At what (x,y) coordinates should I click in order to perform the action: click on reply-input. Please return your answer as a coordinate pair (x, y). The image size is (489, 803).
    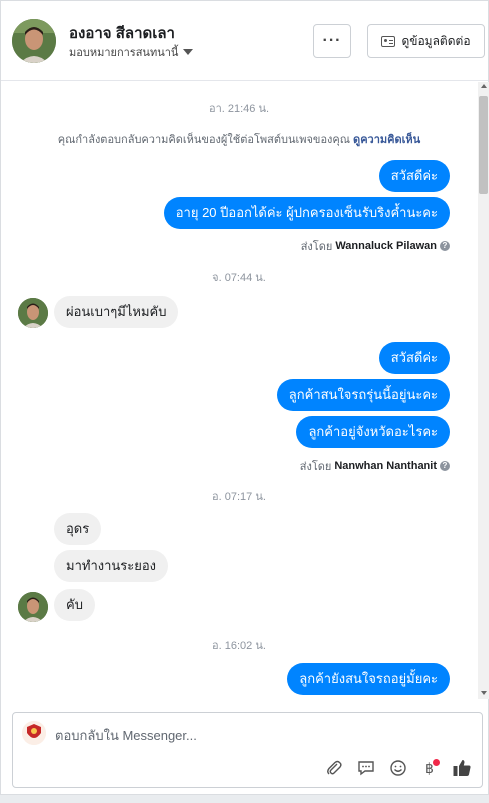
    Looking at the image, I should click on (255, 735).